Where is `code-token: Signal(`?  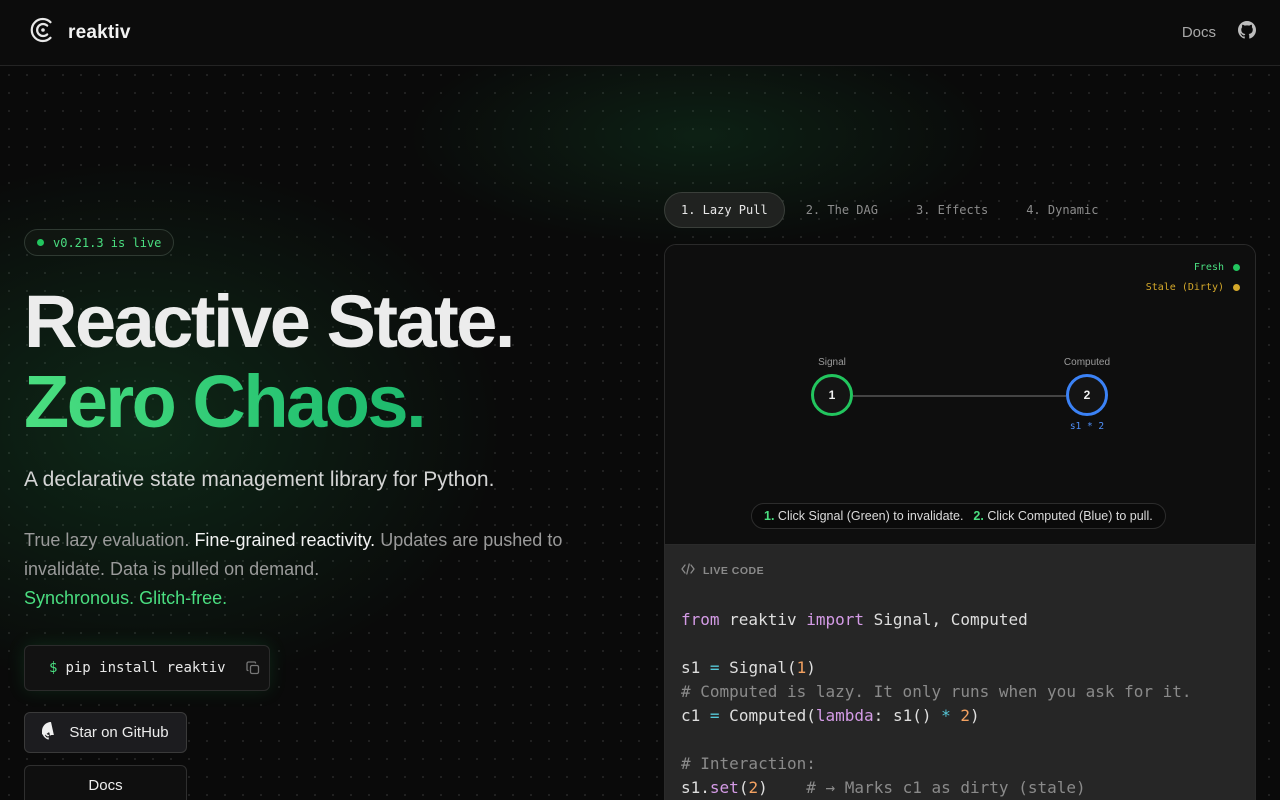
code-token: Signal( is located at coordinates (758, 667).